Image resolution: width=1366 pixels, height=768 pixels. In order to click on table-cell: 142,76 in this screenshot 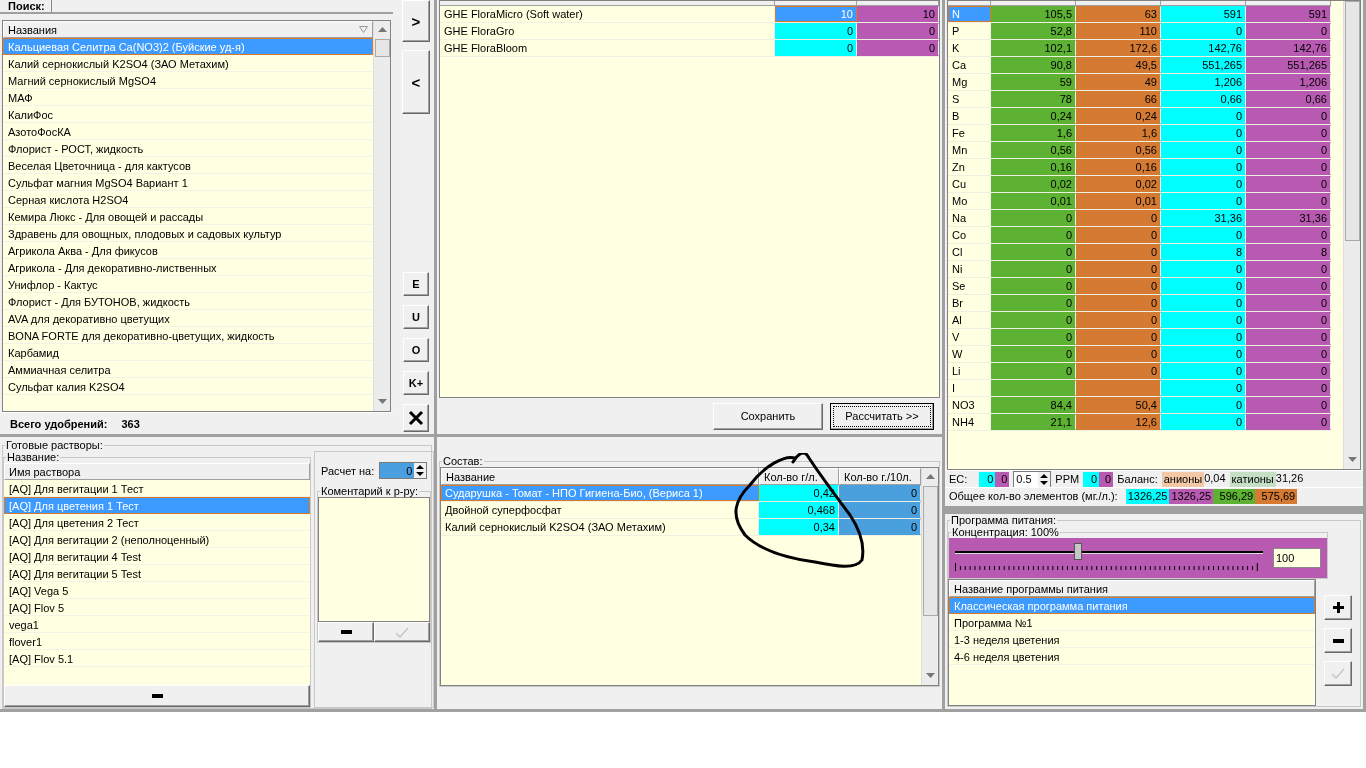, I will do `click(1203, 48)`.